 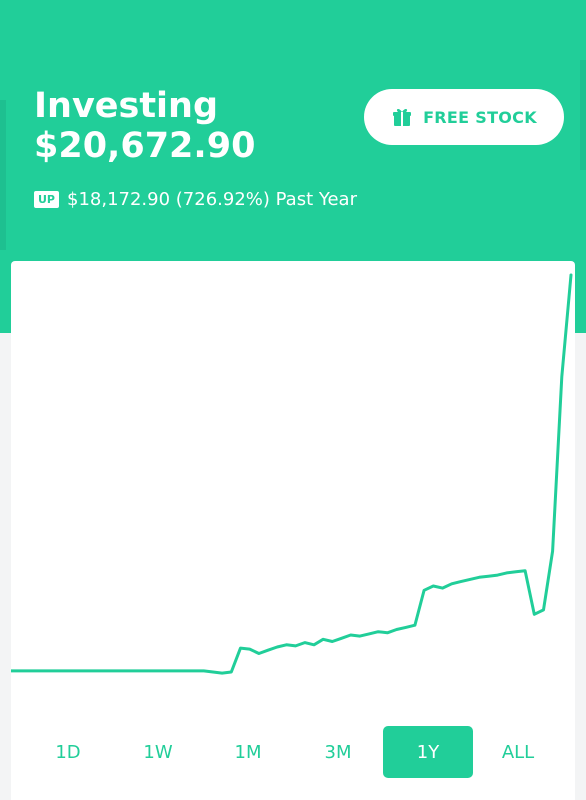 I want to click on gift-icon, so click(x=402, y=117).